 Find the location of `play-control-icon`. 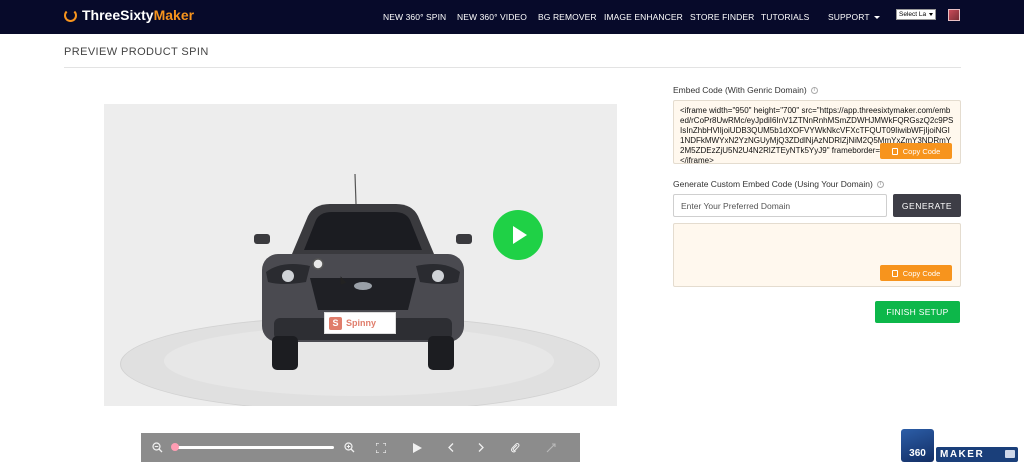

play-control-icon is located at coordinates (417, 447).